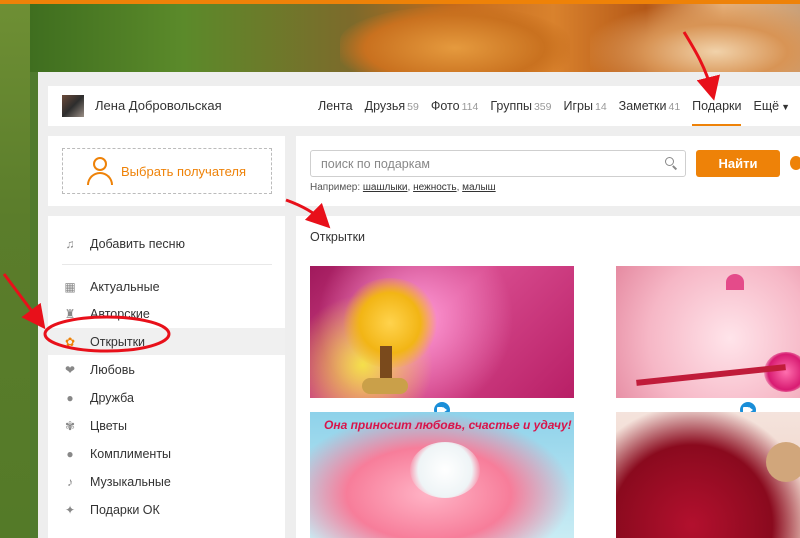 The width and height of the screenshot is (800, 538). I want to click on menu-musical: ♪ Музыкальные, so click(166, 481).